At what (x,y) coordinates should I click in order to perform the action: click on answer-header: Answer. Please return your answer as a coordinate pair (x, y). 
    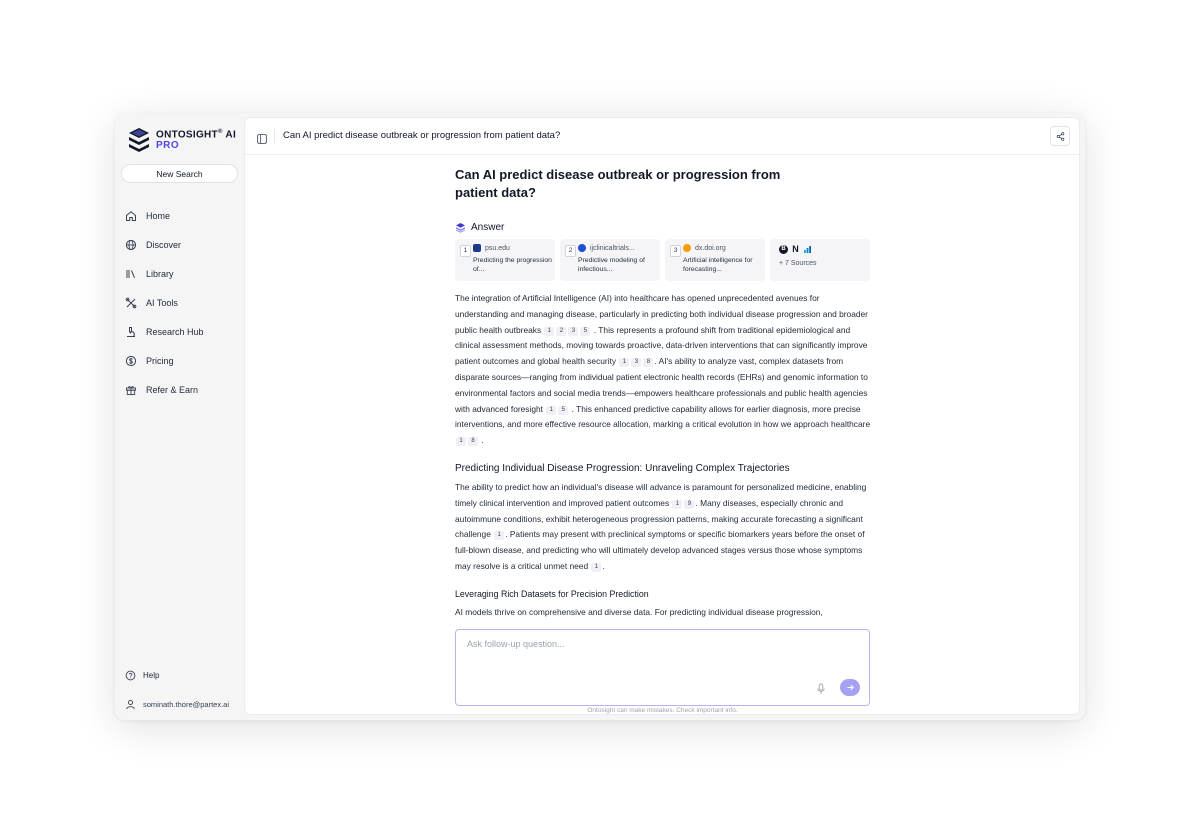
    Looking at the image, I should click on (663, 227).